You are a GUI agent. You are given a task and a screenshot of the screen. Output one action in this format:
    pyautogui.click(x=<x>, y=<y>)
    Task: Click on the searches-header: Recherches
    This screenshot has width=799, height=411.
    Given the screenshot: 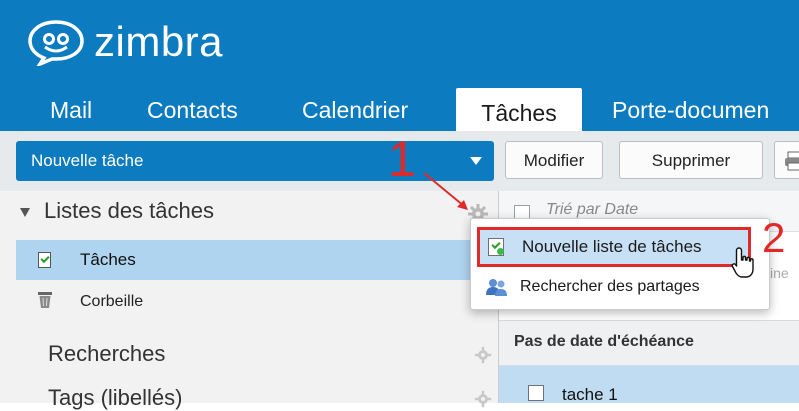 What is the action you would take?
    pyautogui.click(x=106, y=354)
    